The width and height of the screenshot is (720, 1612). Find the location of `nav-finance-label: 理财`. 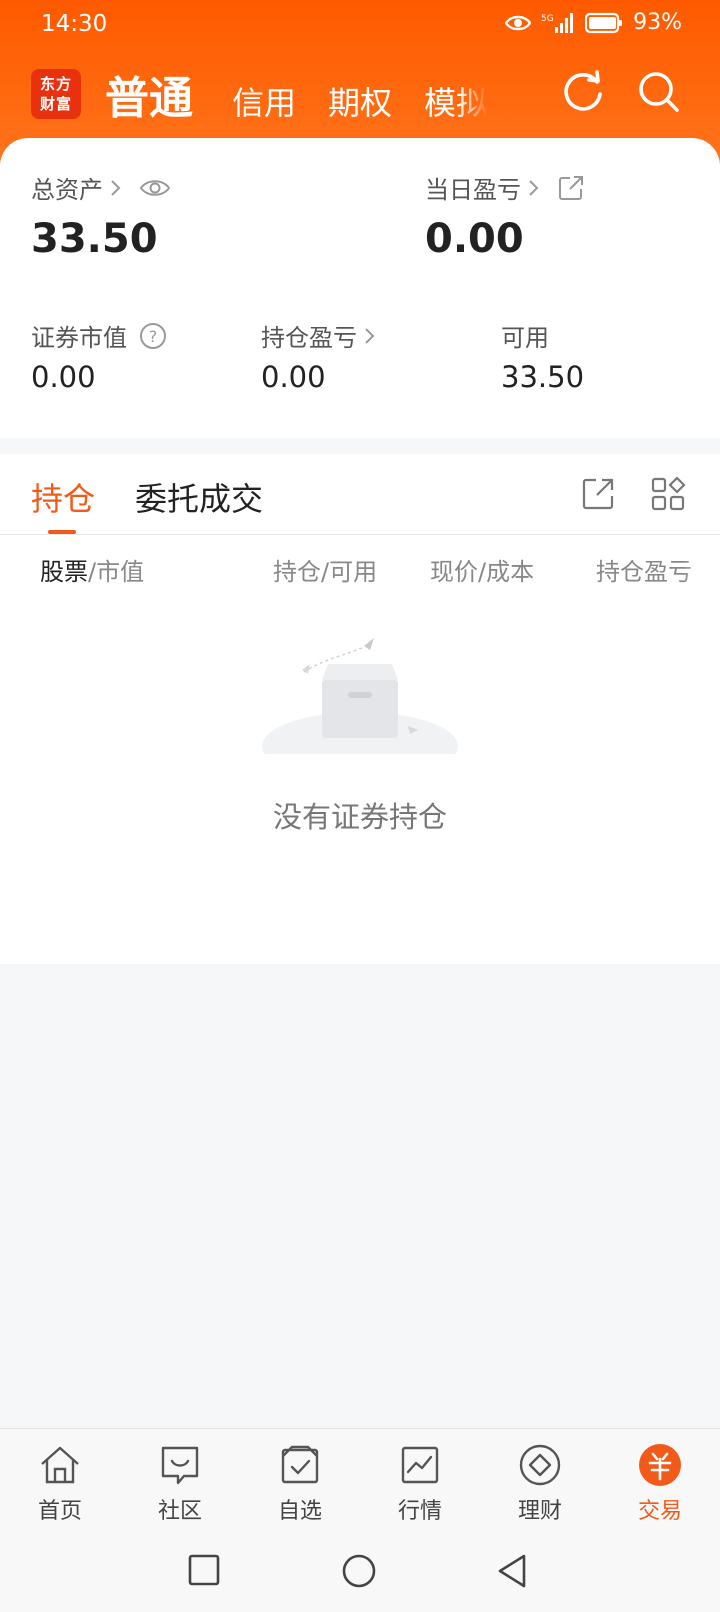

nav-finance-label: 理财 is located at coordinates (539, 1511).